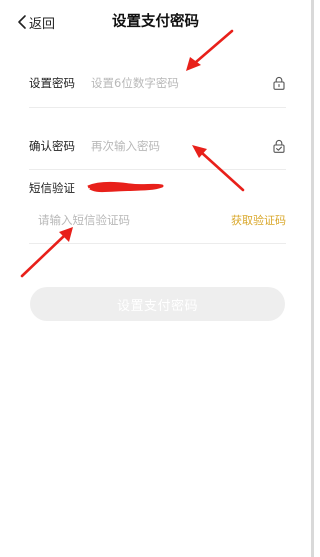 The image size is (320, 557). I want to click on confirm-row: 确认密码, so click(157, 146).